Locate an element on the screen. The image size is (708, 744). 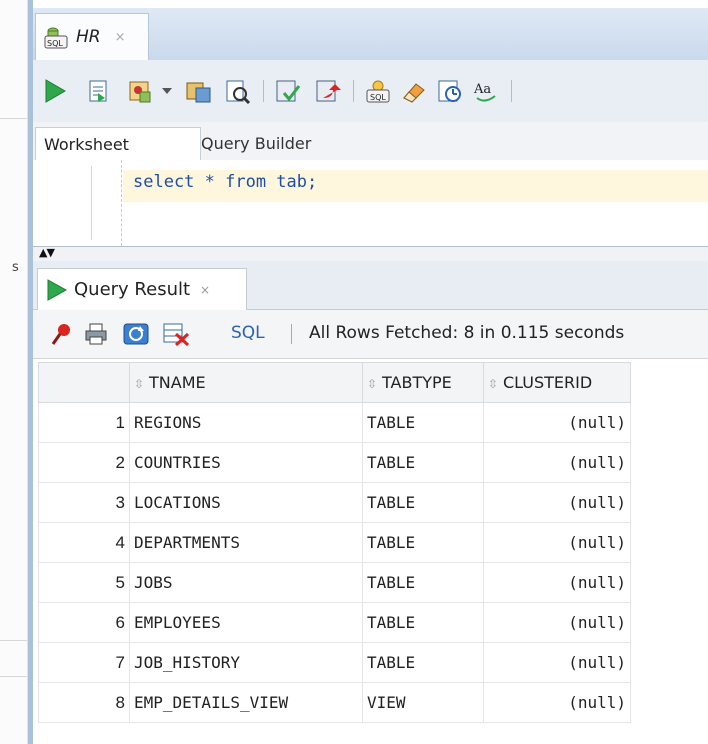
tab-hr-connection: SQL HR × is located at coordinates (92, 36).